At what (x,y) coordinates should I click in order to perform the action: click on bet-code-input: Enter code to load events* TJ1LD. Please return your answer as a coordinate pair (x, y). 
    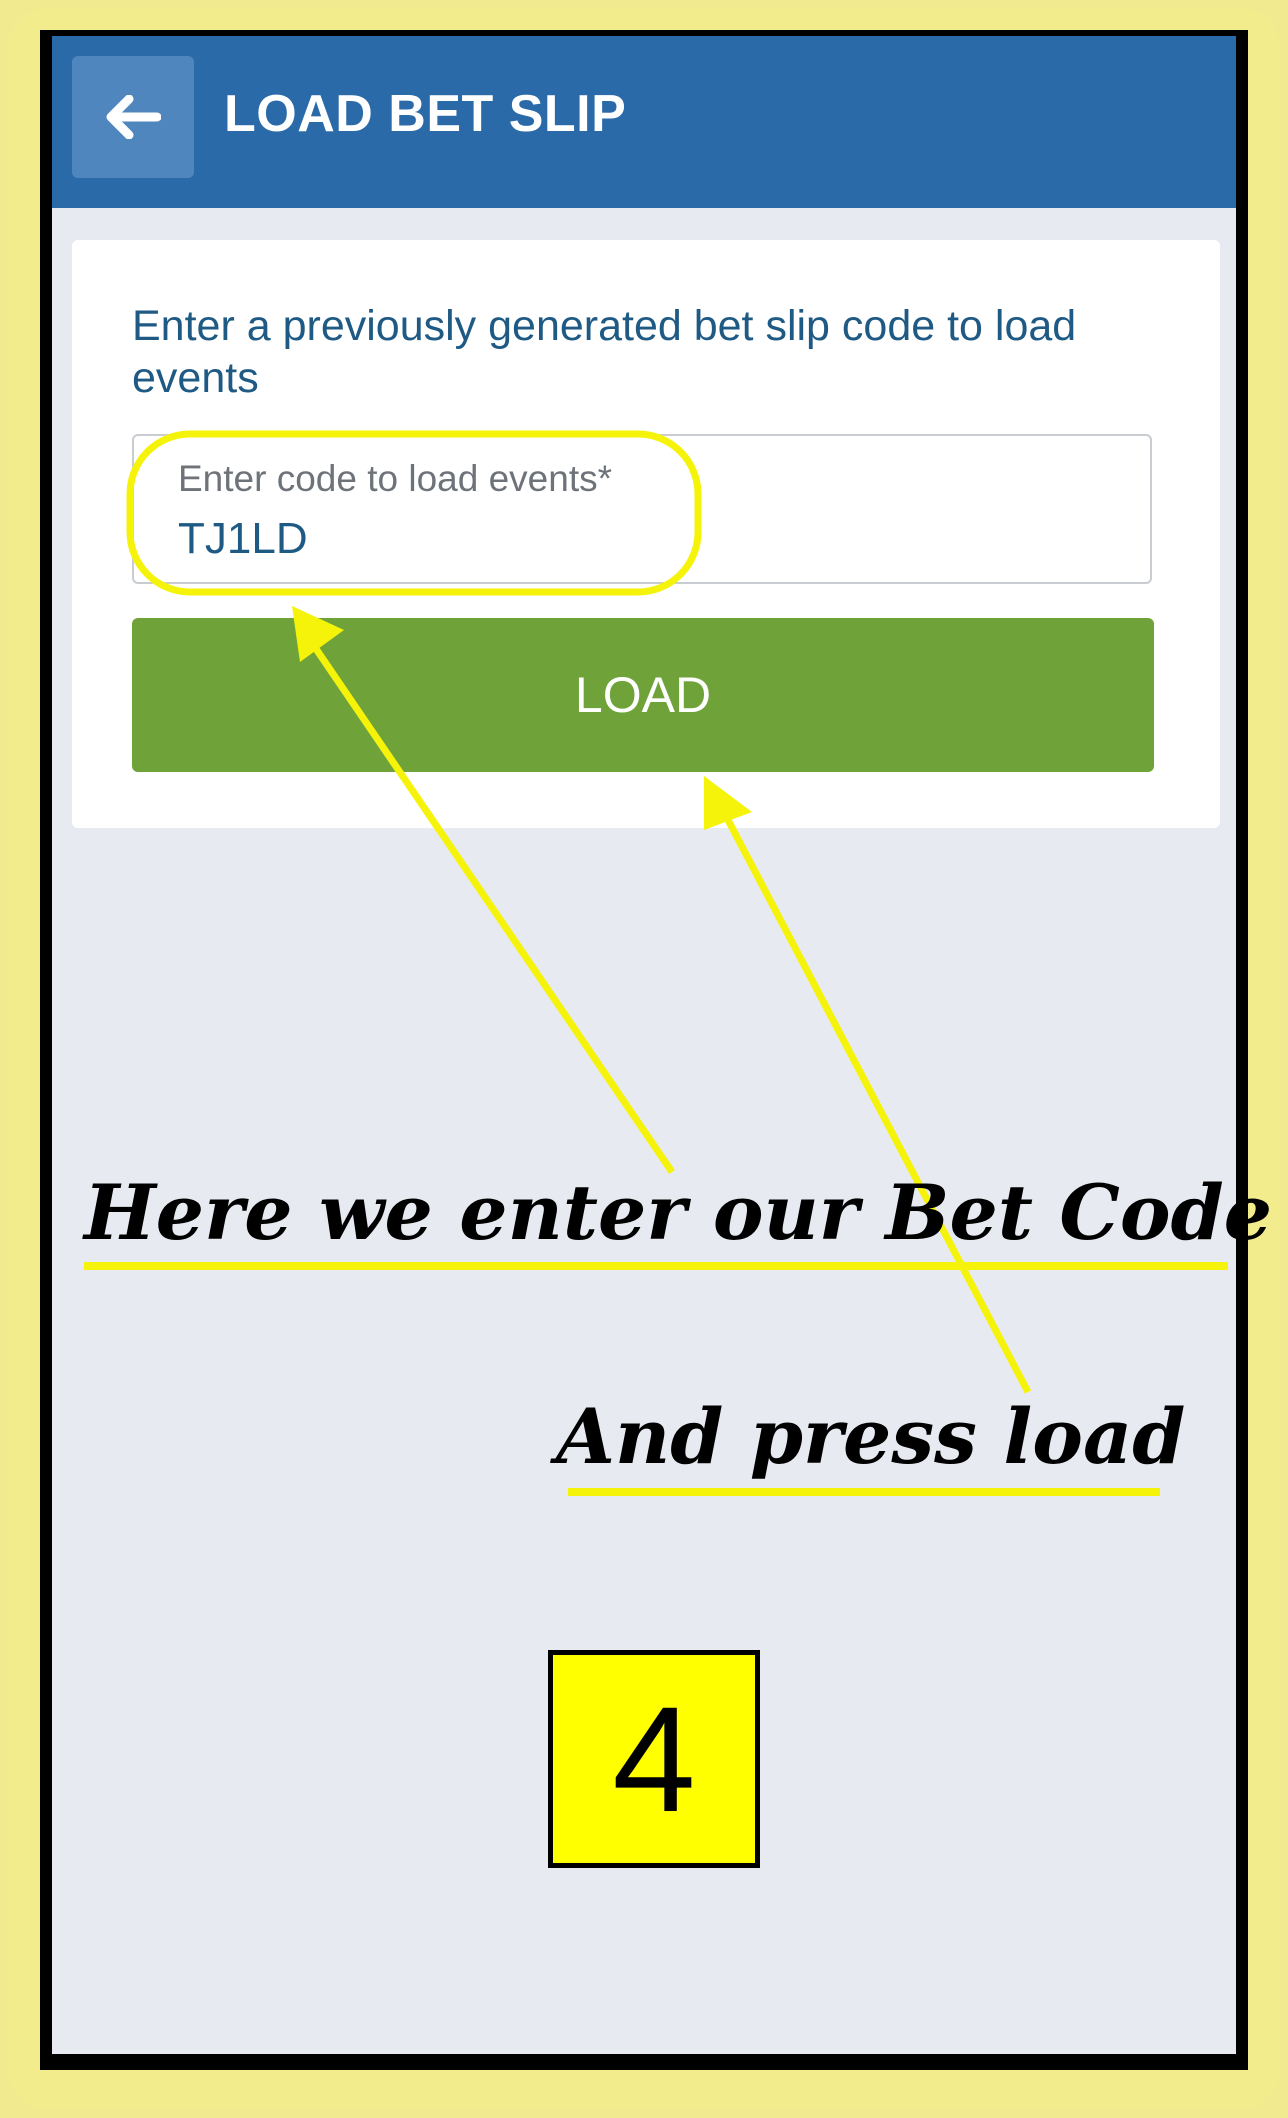
    Looking at the image, I should click on (642, 509).